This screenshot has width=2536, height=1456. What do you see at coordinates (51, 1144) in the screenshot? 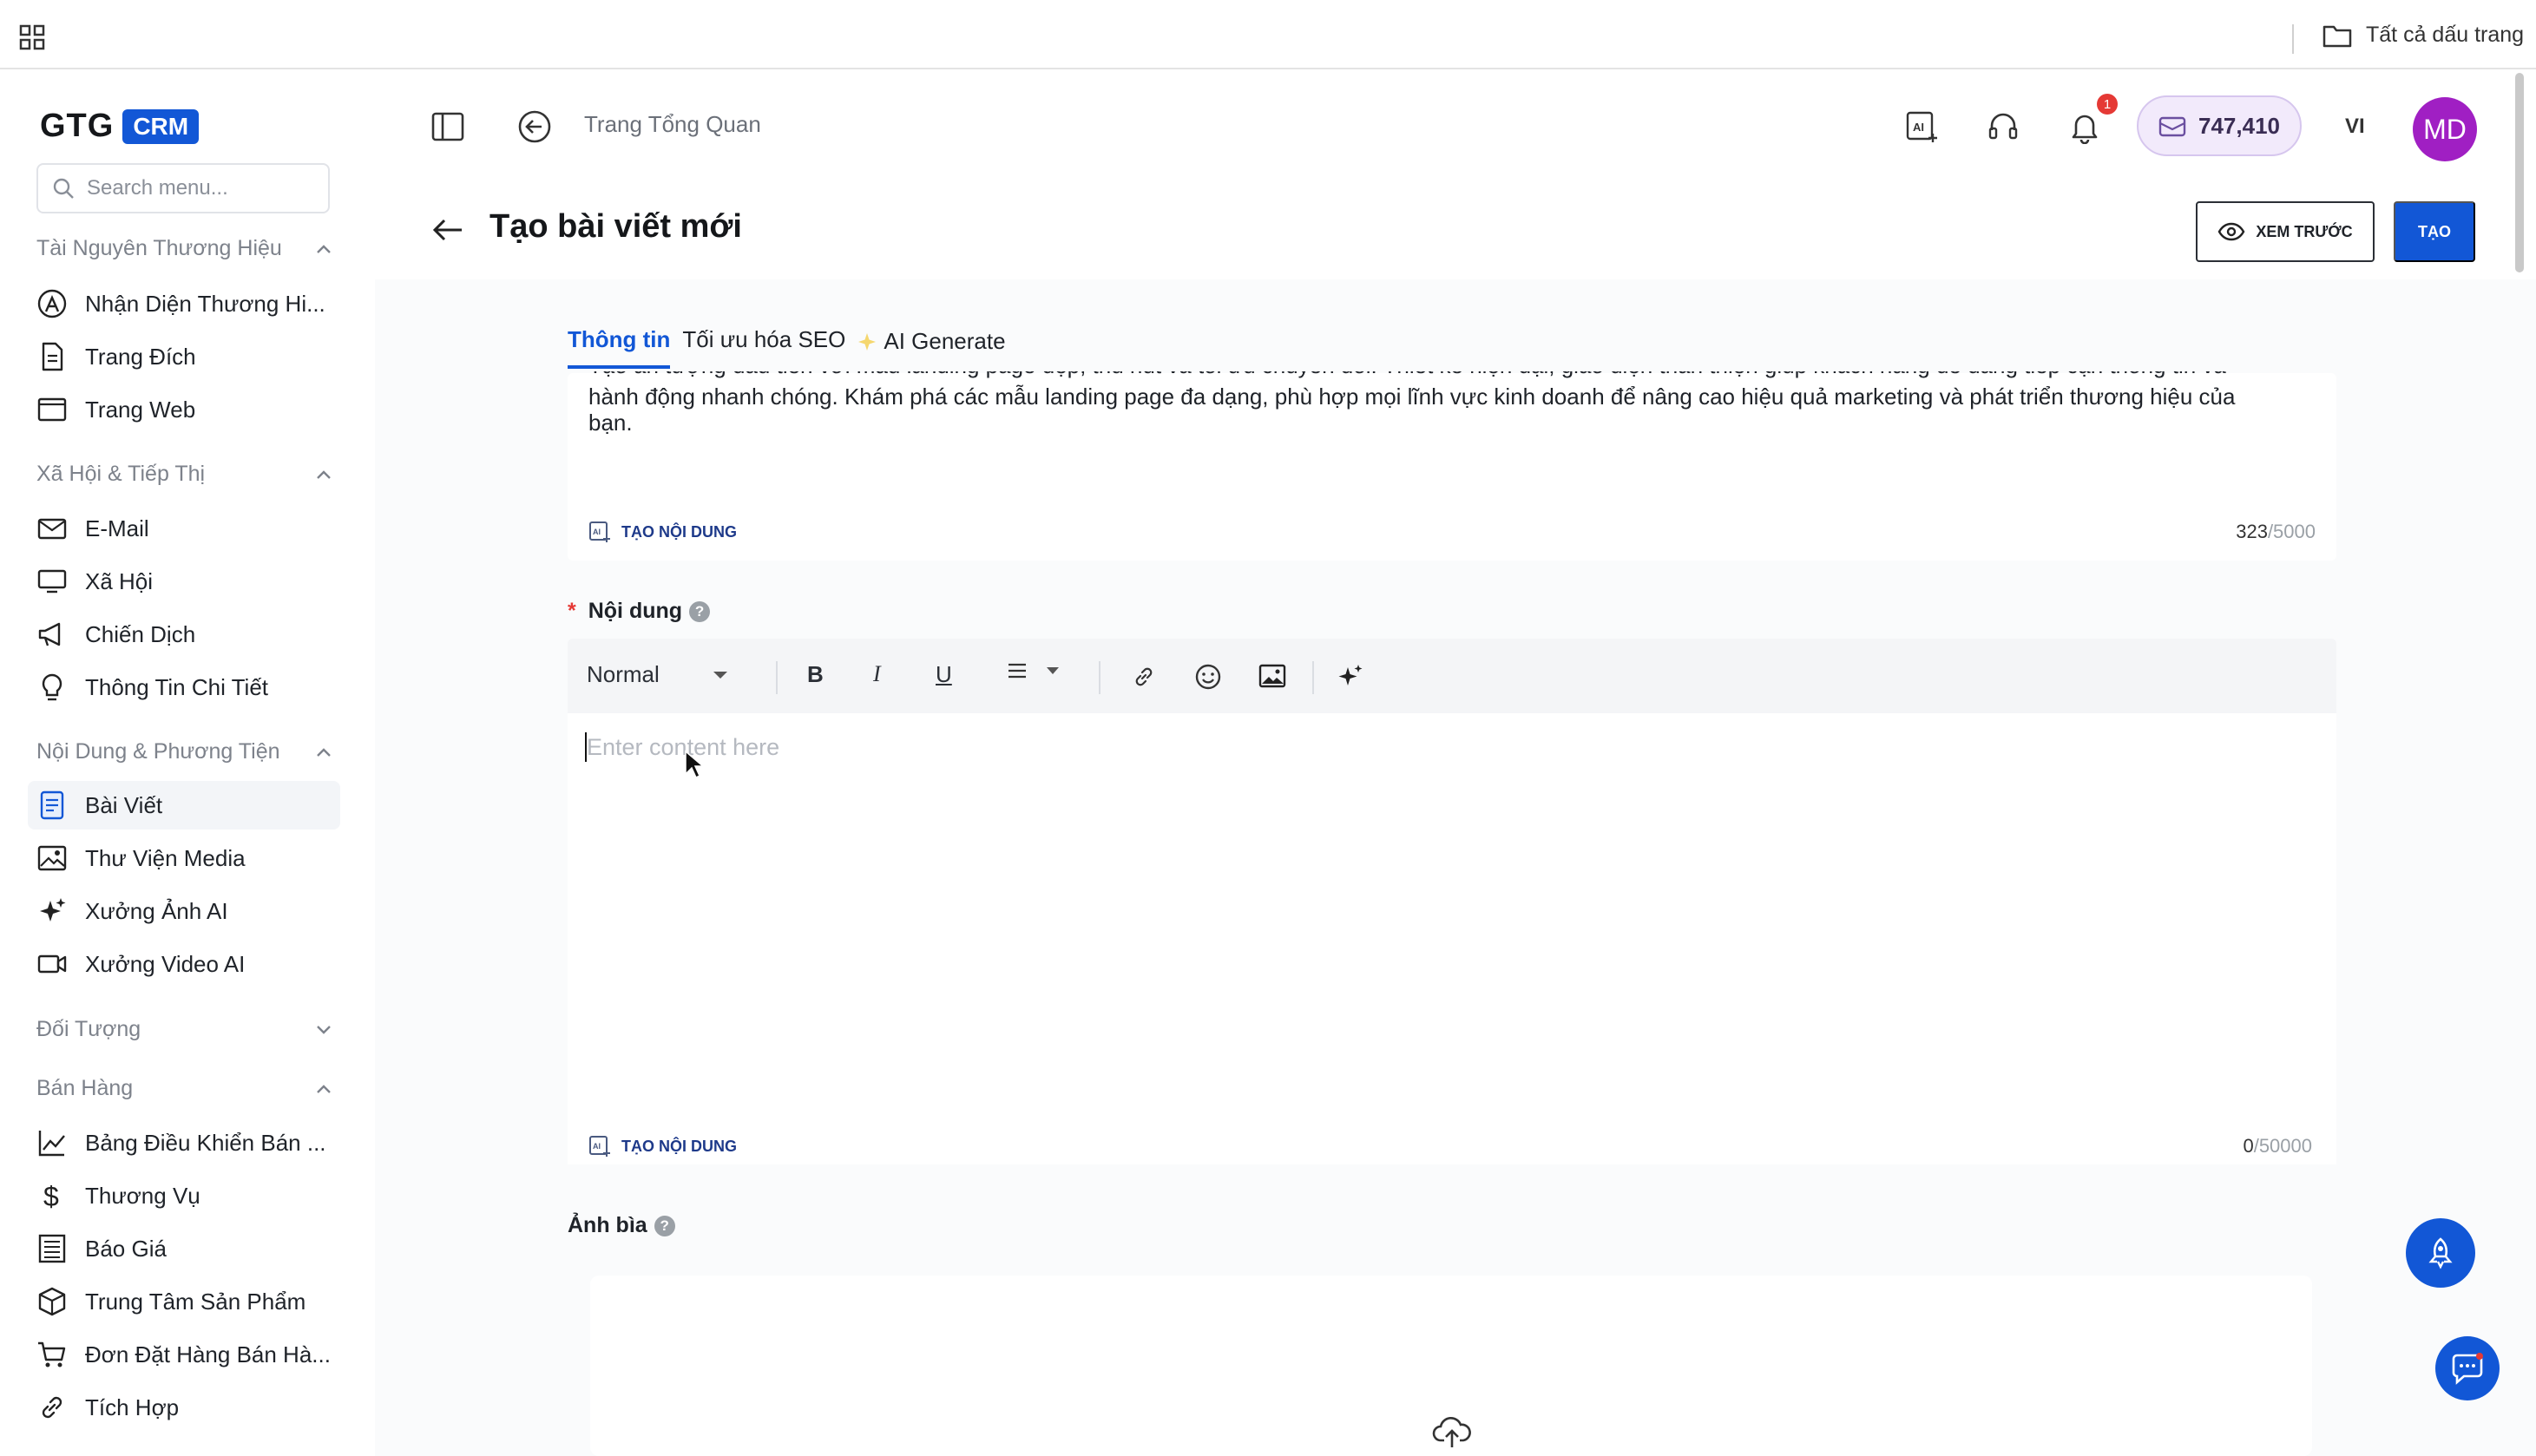
I see `line-chart-icon` at bounding box center [51, 1144].